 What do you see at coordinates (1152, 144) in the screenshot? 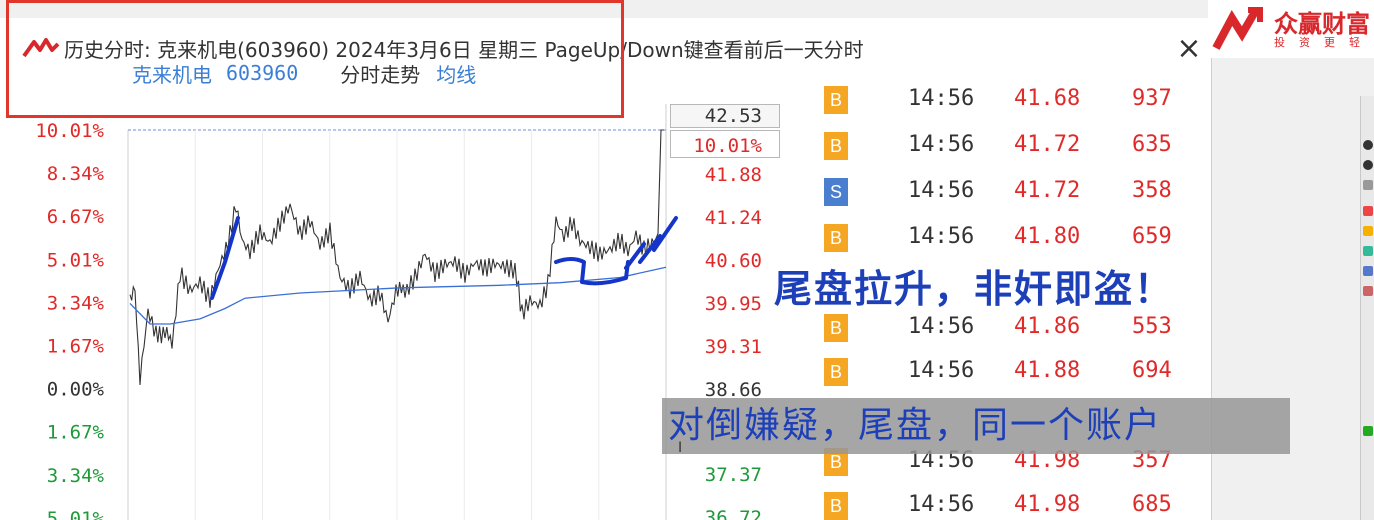
I see `trade-volume: 635` at bounding box center [1152, 144].